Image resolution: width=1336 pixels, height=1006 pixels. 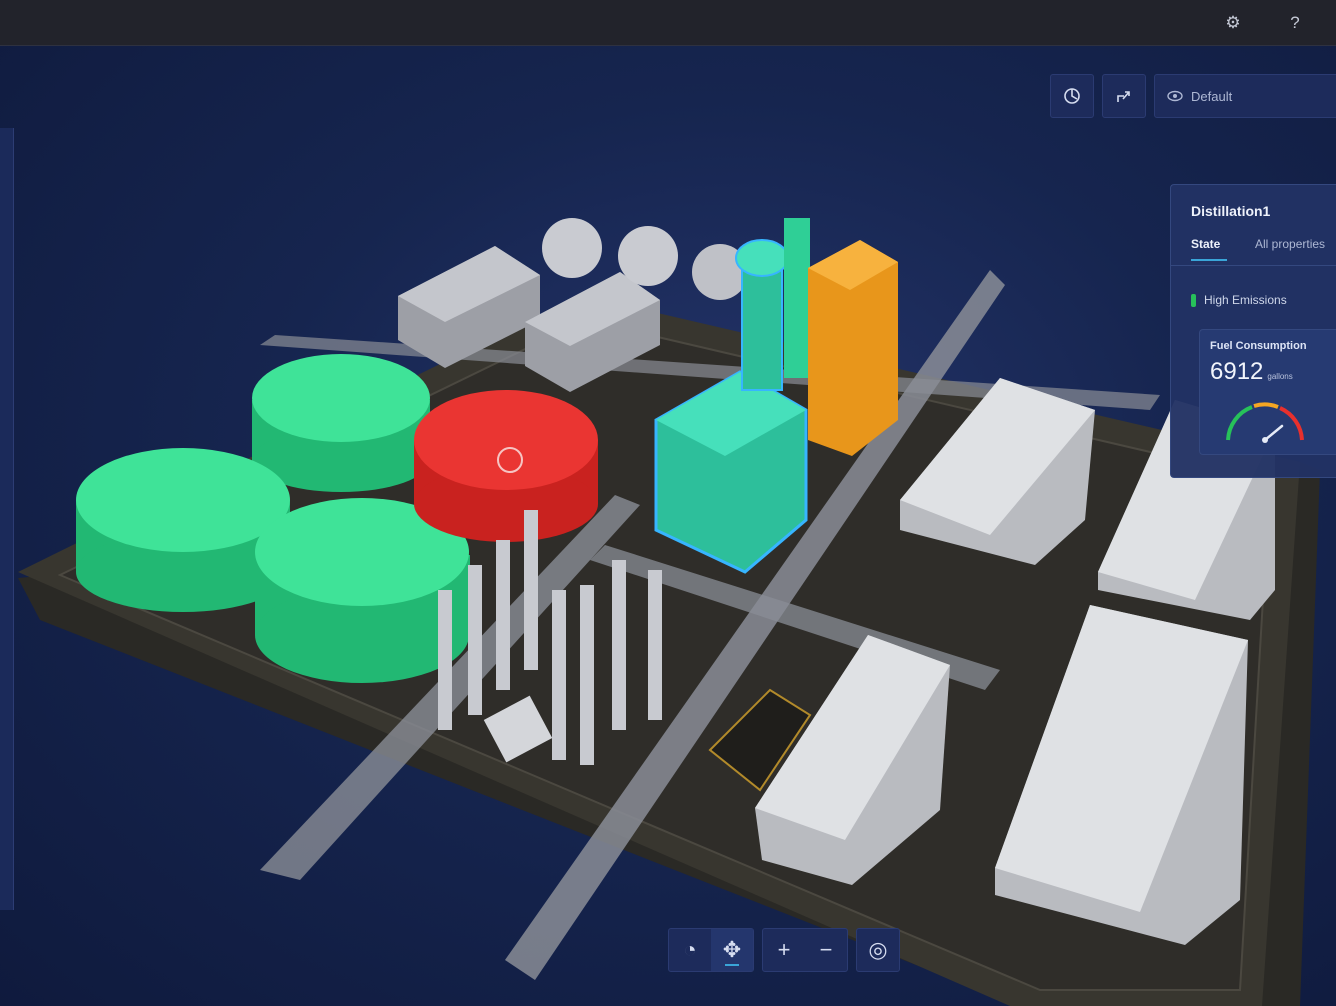 I want to click on nav-group-zoom: + −, so click(x=805, y=950).